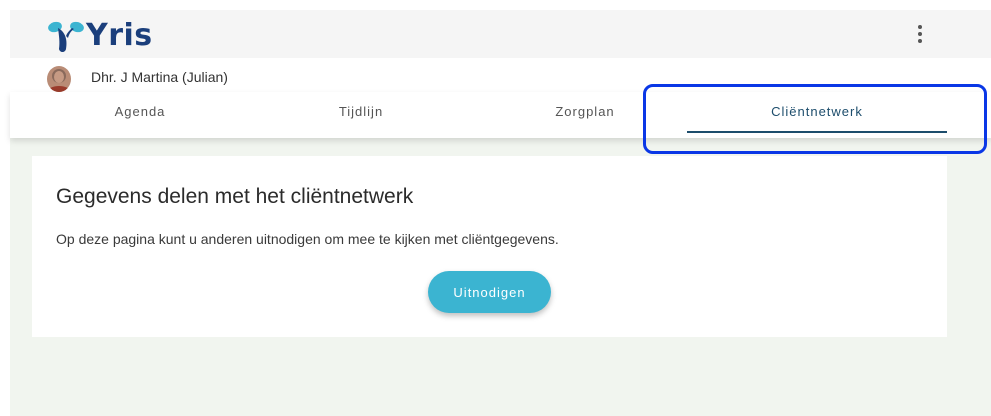  Describe the element at coordinates (500, 75) in the screenshot. I see `client-header: Dhr. J Martina (Julian)` at that location.